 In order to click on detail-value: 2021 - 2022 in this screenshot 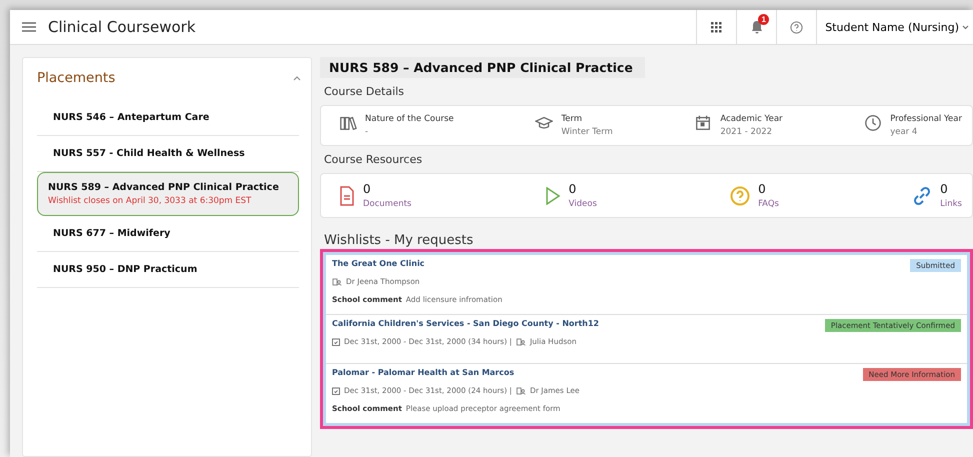, I will do `click(747, 132)`.